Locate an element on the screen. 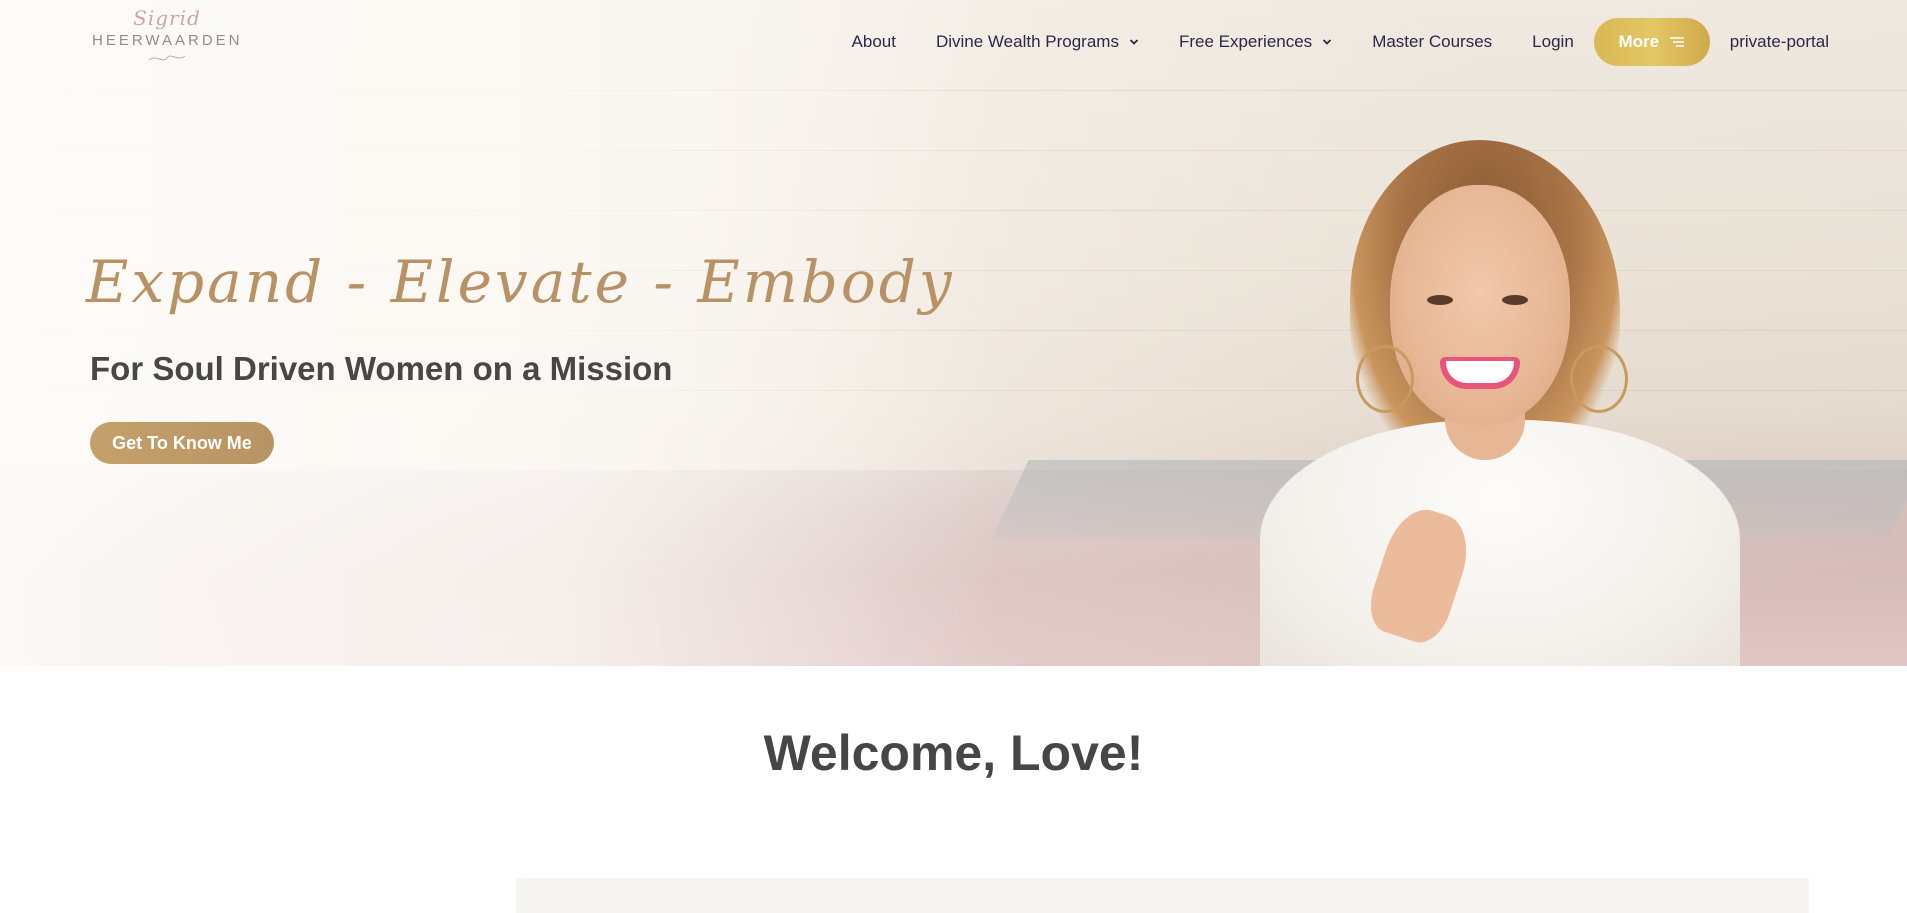 The image size is (1907, 913). nav-item-label: Login is located at coordinates (1553, 41).